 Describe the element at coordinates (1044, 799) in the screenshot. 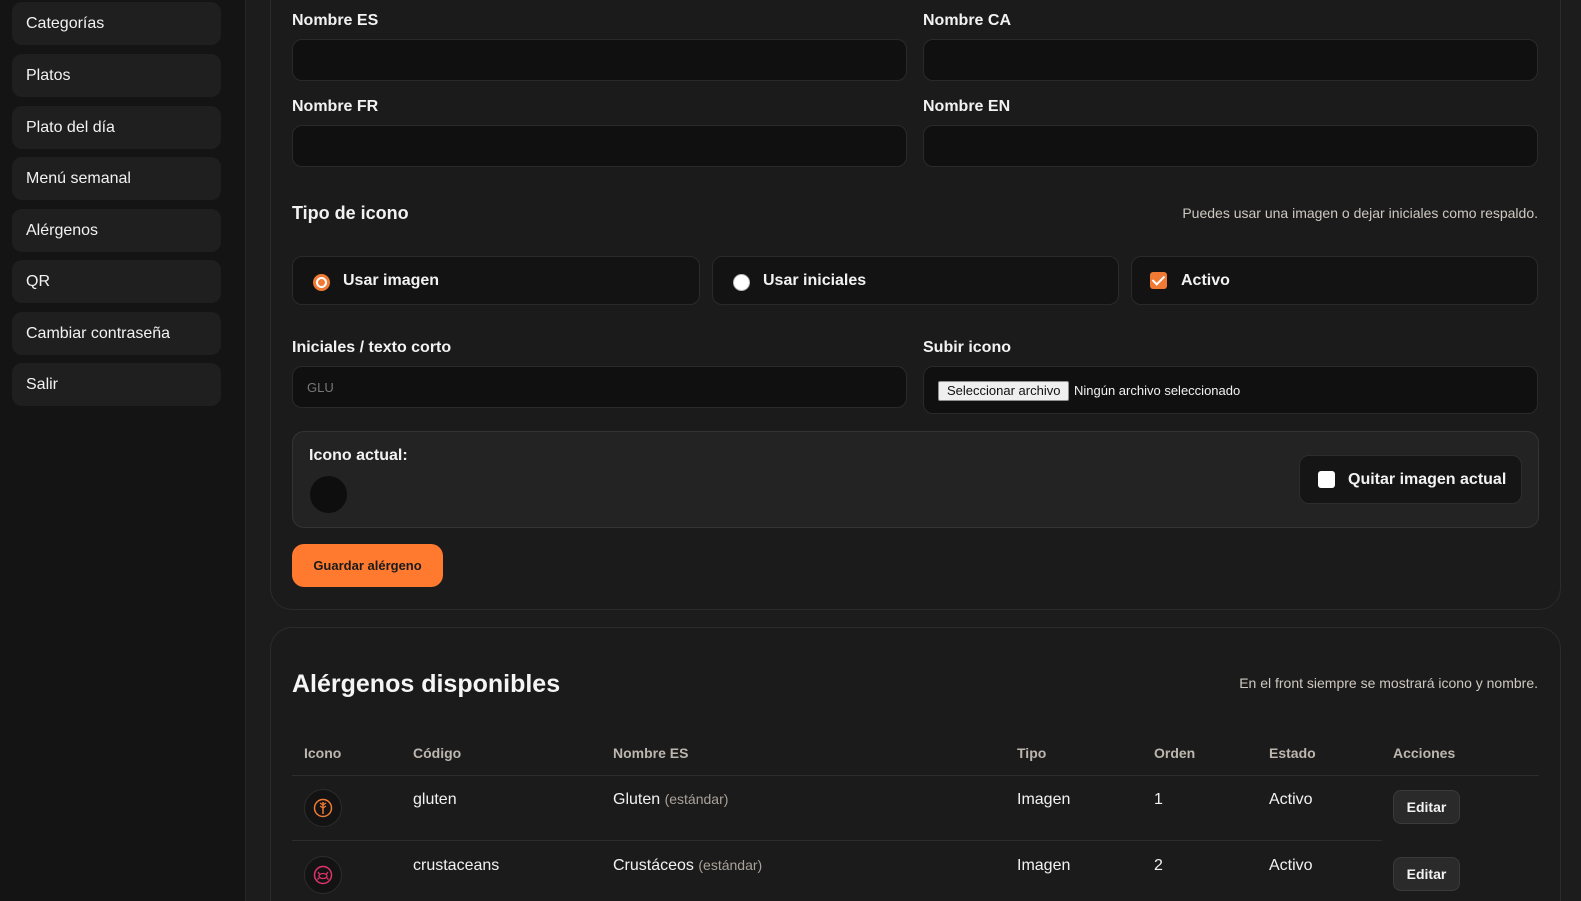

I see `row-1-type: Imagen` at that location.